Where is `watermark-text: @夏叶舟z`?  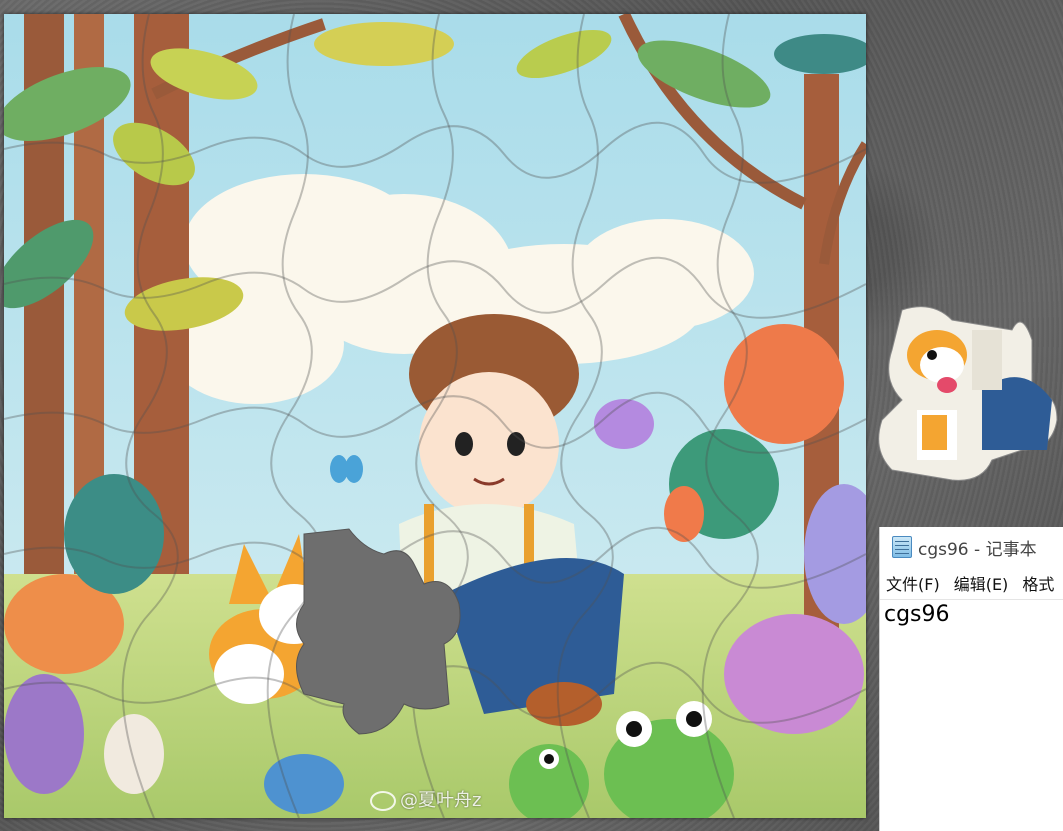
watermark-text: @夏叶舟z is located at coordinates (441, 800).